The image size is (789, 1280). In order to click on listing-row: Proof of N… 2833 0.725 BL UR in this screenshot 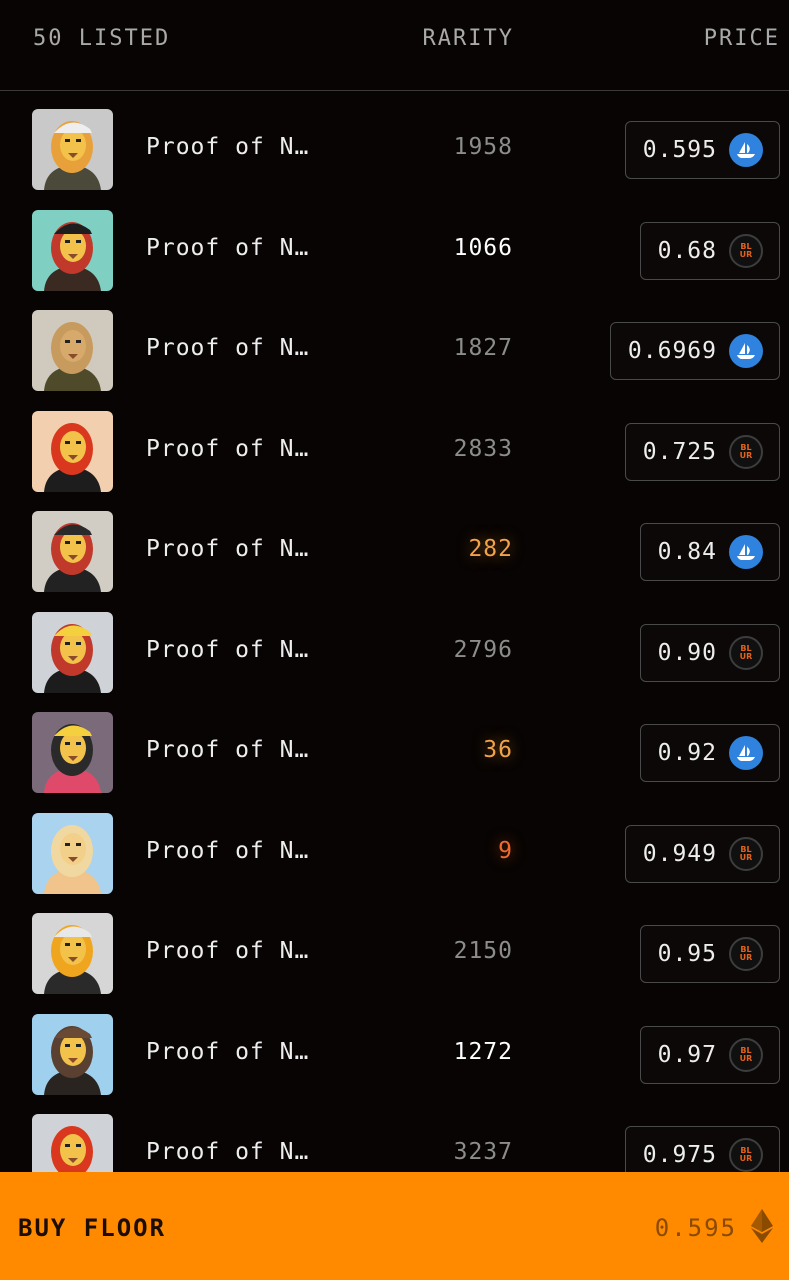, I will do `click(394, 443)`.